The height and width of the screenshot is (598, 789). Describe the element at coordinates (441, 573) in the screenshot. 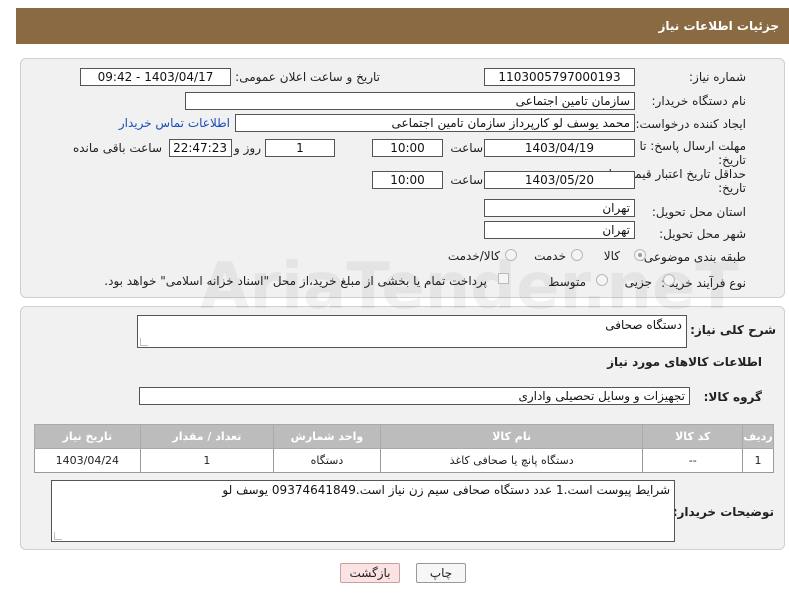

I see `print-button: چاپ` at that location.